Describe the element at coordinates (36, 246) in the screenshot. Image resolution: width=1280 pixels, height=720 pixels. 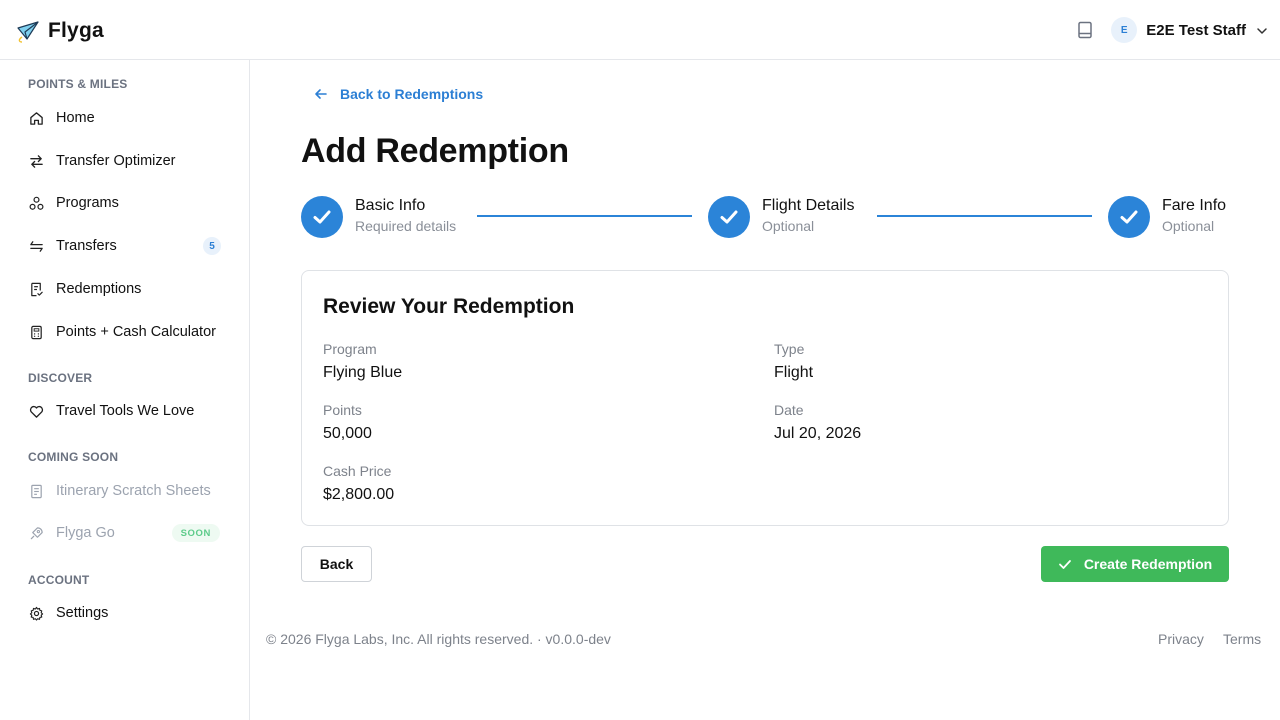
I see `transfers-icon` at that location.